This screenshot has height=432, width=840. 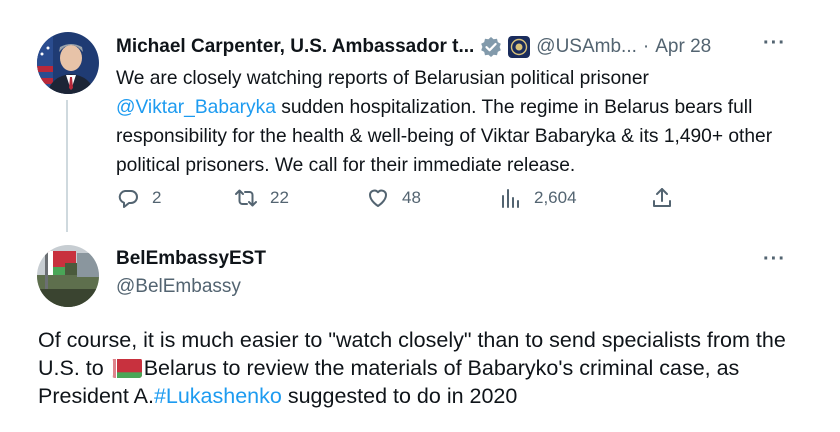 I want to click on retweet-button: 22, so click(x=261, y=198).